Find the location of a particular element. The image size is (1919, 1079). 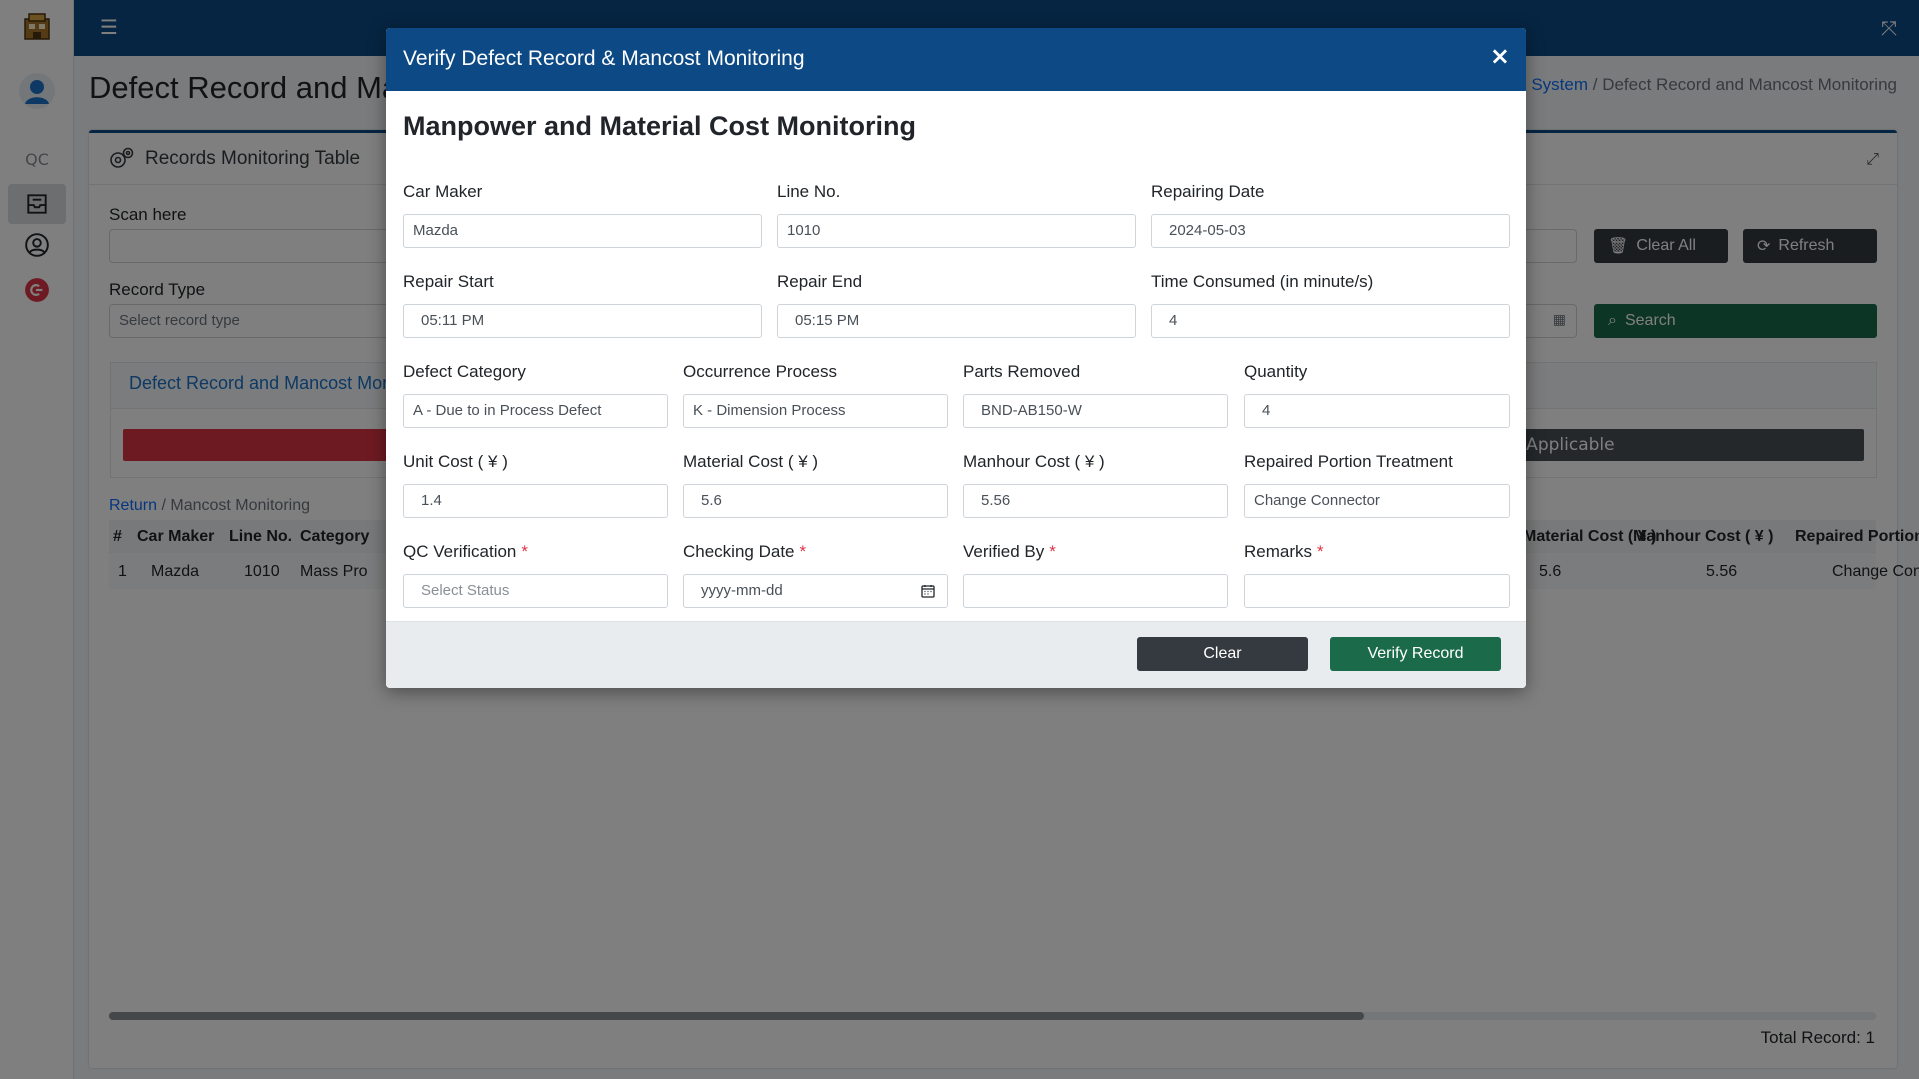

repair-start-label: Repair Start is located at coordinates (448, 281).